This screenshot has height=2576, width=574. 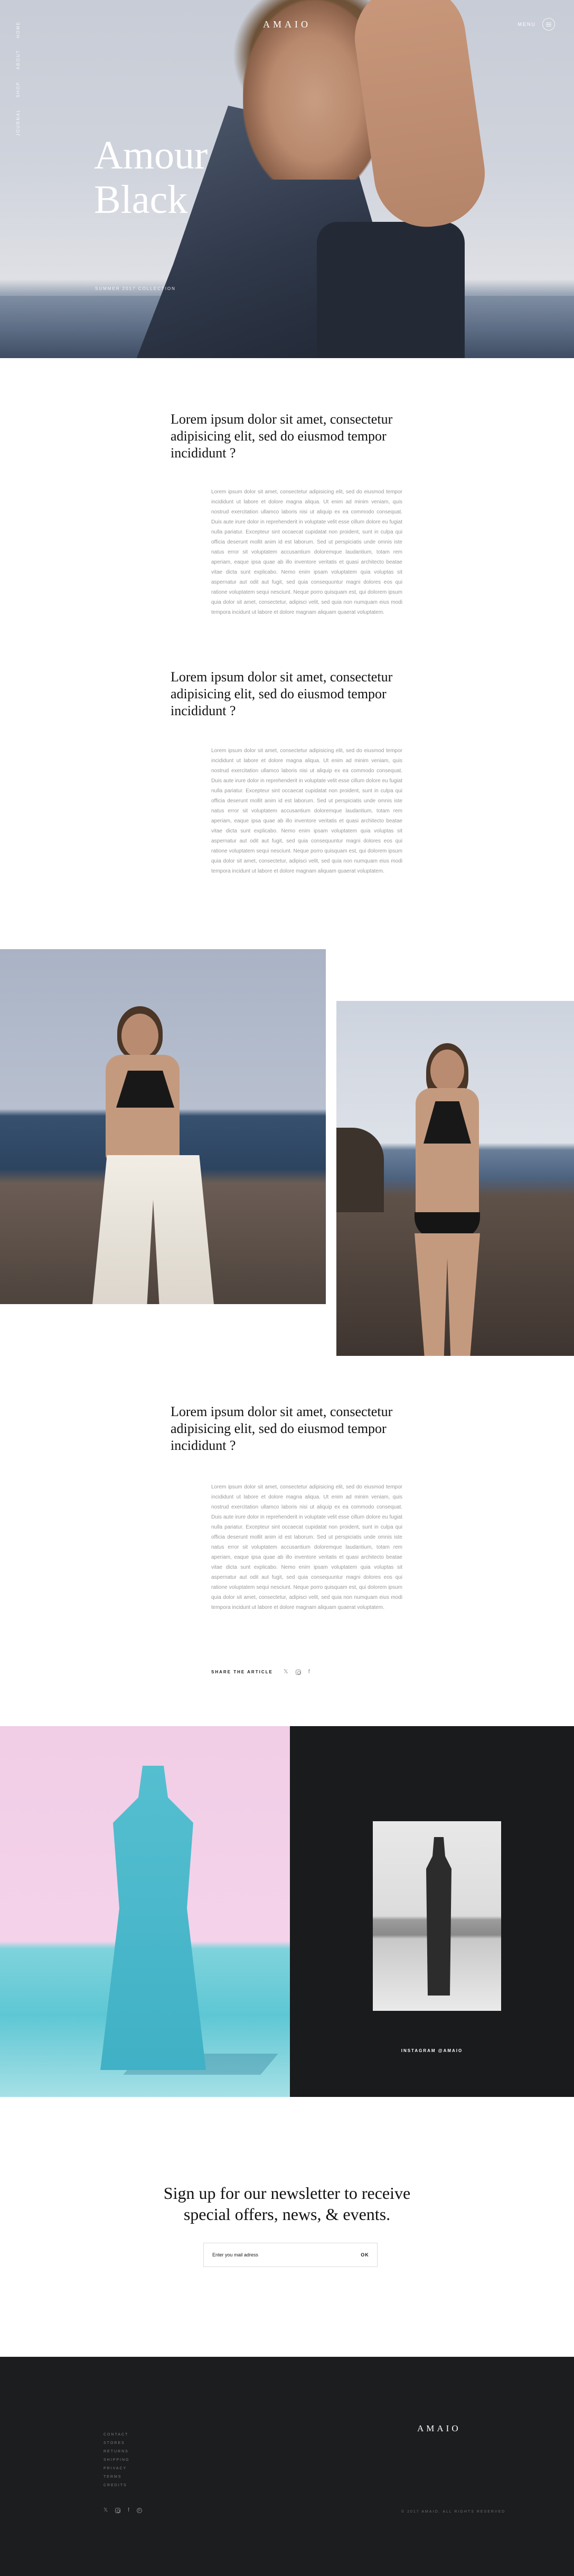 I want to click on hamburger-icon, so click(x=549, y=24).